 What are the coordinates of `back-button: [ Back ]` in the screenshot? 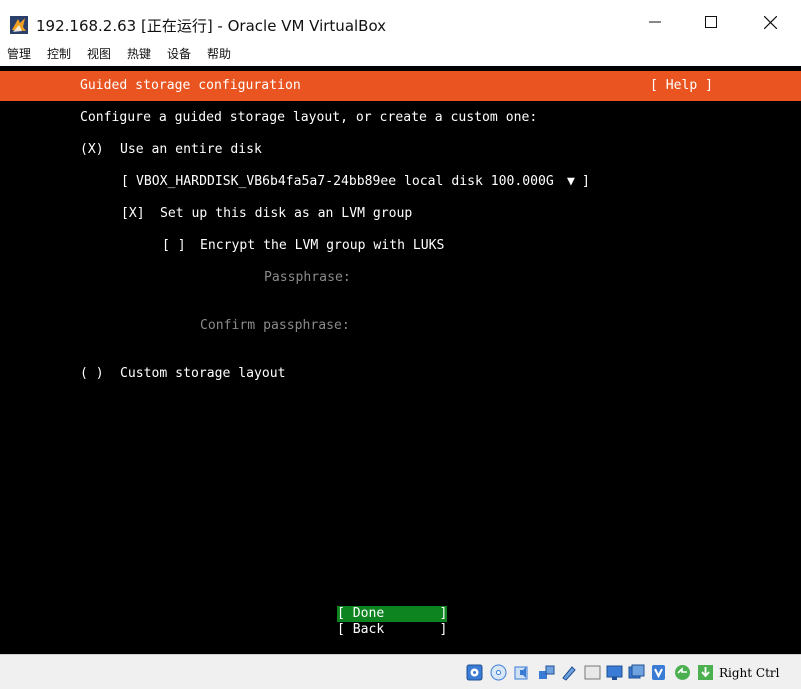 It's located at (392, 630).